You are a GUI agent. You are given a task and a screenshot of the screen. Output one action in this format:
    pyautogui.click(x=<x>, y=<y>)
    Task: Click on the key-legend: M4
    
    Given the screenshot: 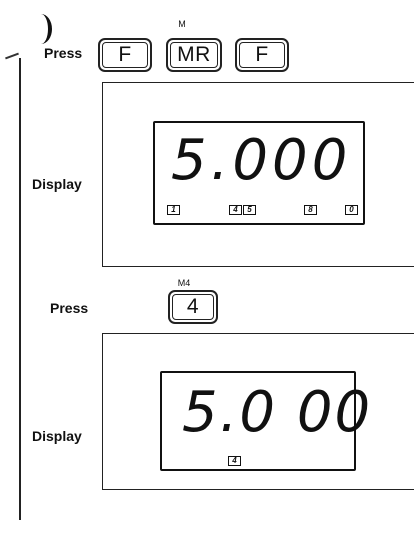 What is the action you would take?
    pyautogui.click(x=184, y=283)
    